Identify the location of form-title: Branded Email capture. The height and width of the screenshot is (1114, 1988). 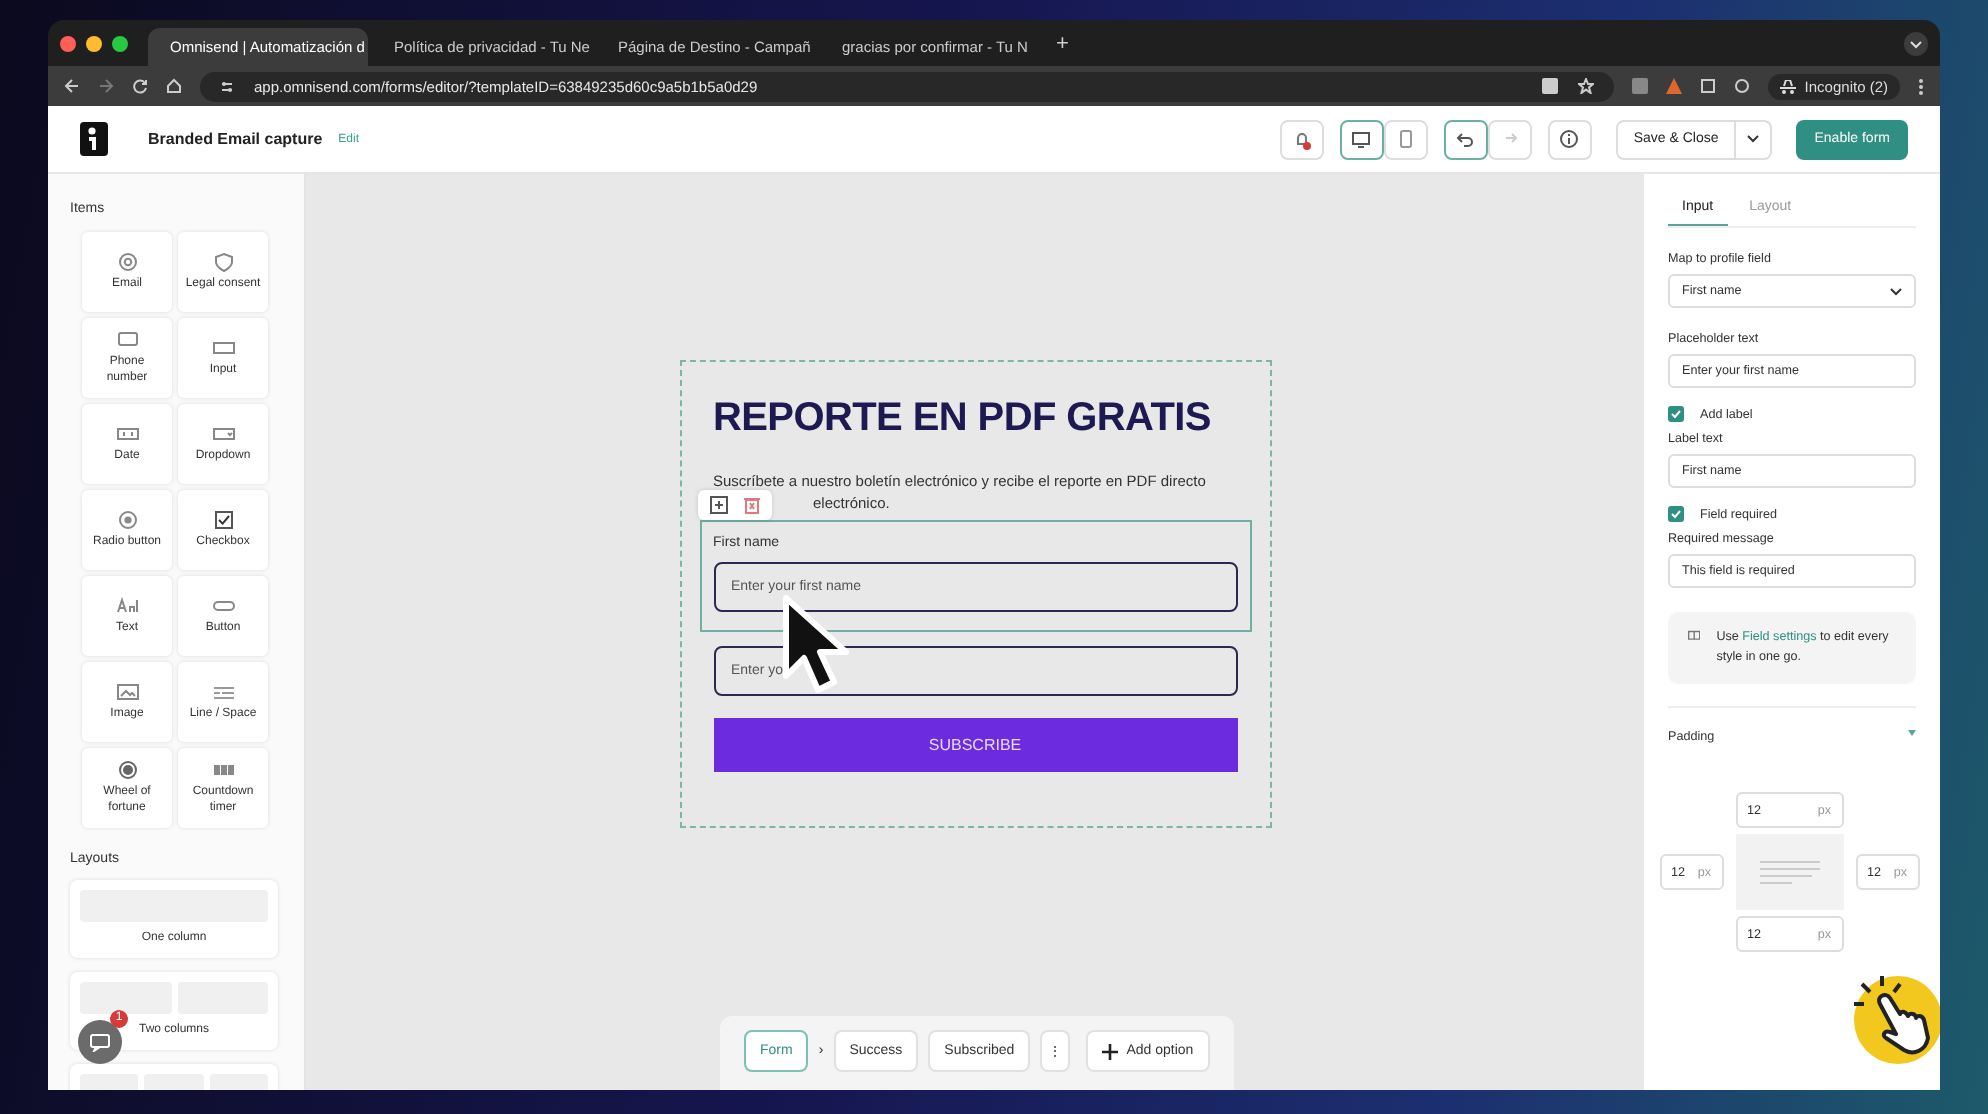
(235, 139).